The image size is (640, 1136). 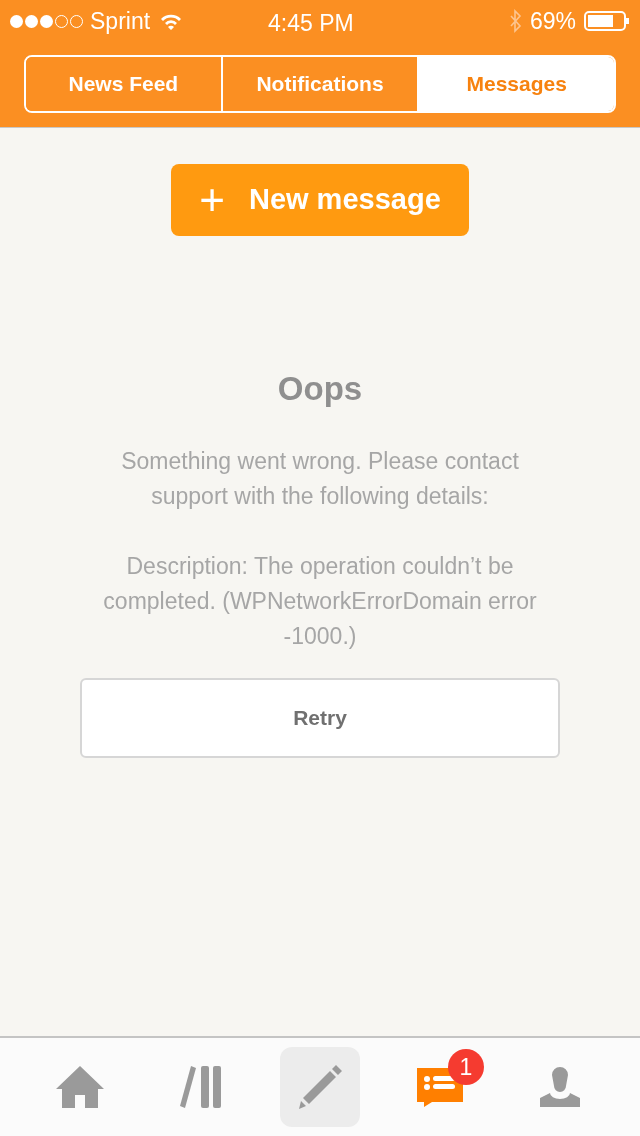 I want to click on error-title: Oops, so click(x=320, y=389).